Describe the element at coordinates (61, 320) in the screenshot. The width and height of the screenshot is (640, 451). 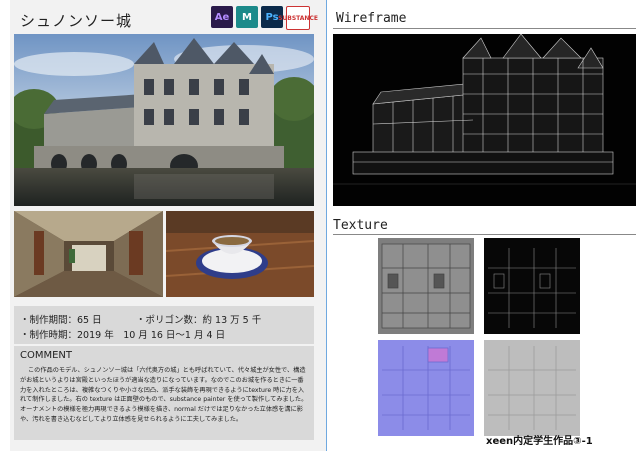
I see `production-period: ・制作期間：65 日` at that location.